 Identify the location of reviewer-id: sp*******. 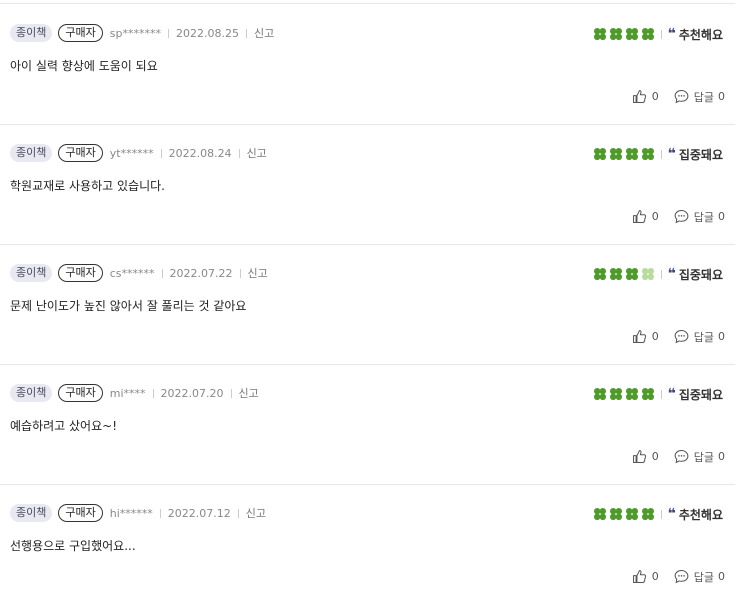
(135, 33).